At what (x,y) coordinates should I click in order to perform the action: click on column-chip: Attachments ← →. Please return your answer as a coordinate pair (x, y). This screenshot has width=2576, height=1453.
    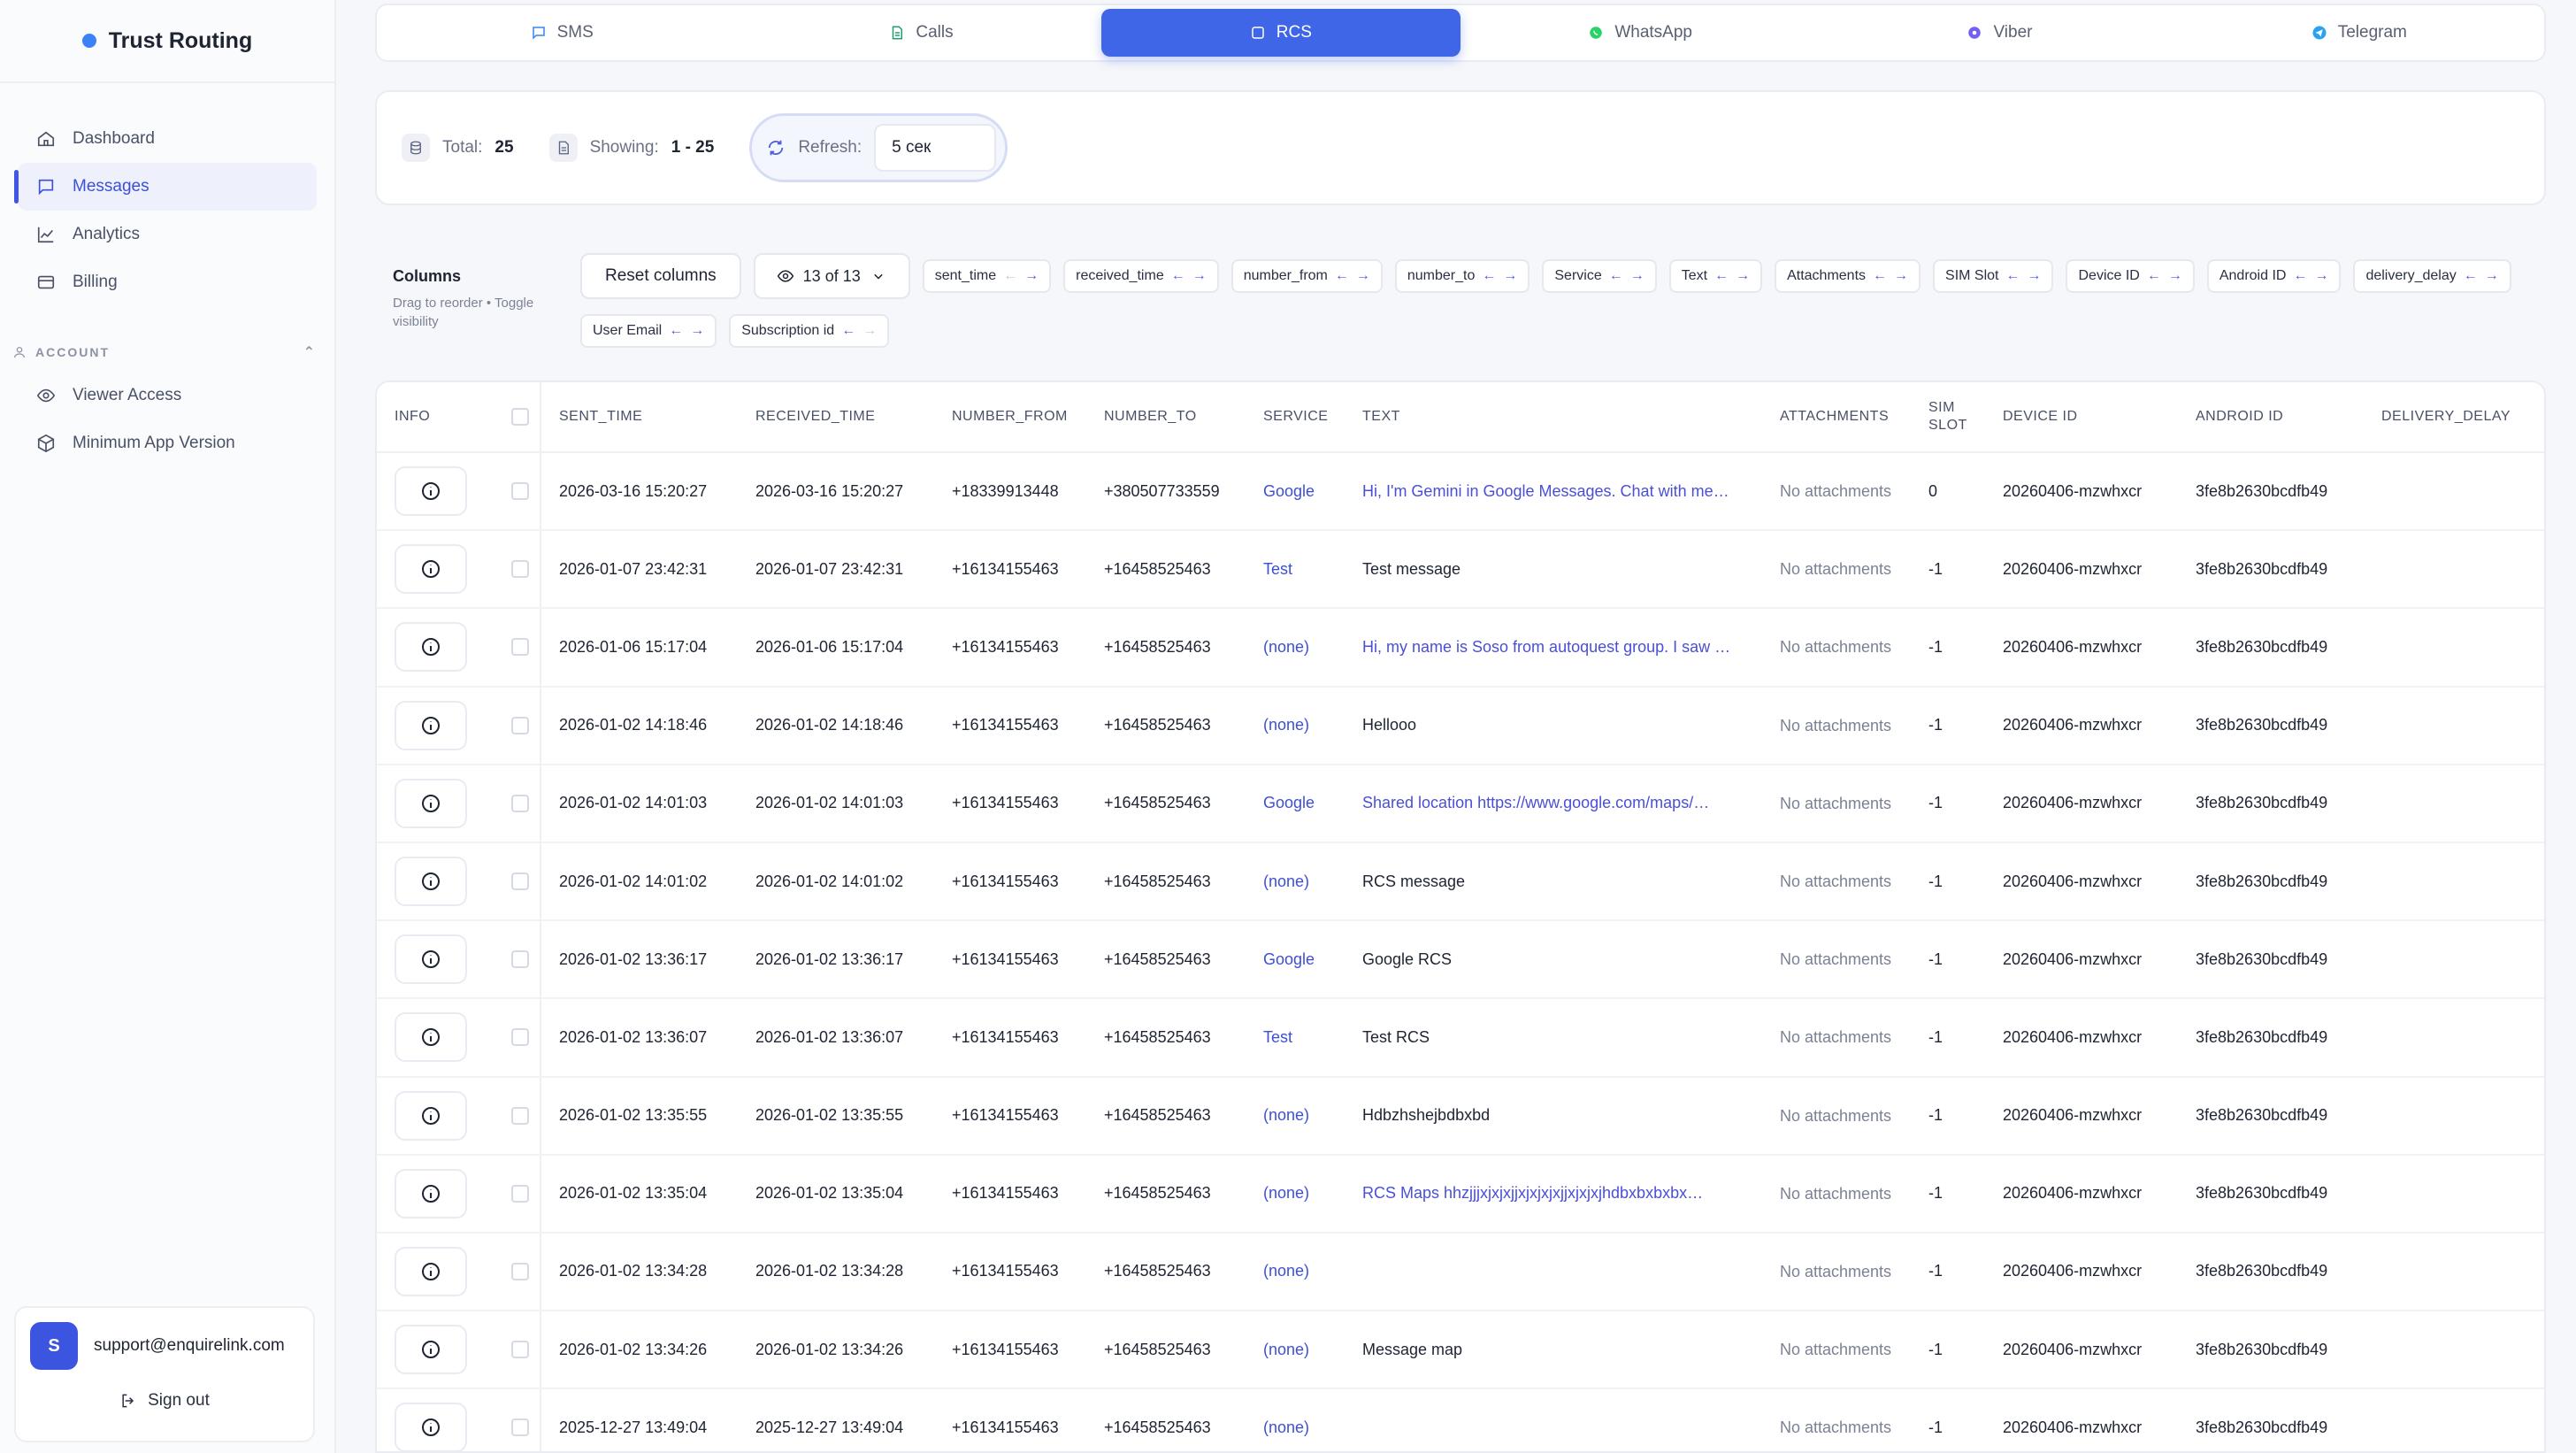
    Looking at the image, I should click on (1848, 276).